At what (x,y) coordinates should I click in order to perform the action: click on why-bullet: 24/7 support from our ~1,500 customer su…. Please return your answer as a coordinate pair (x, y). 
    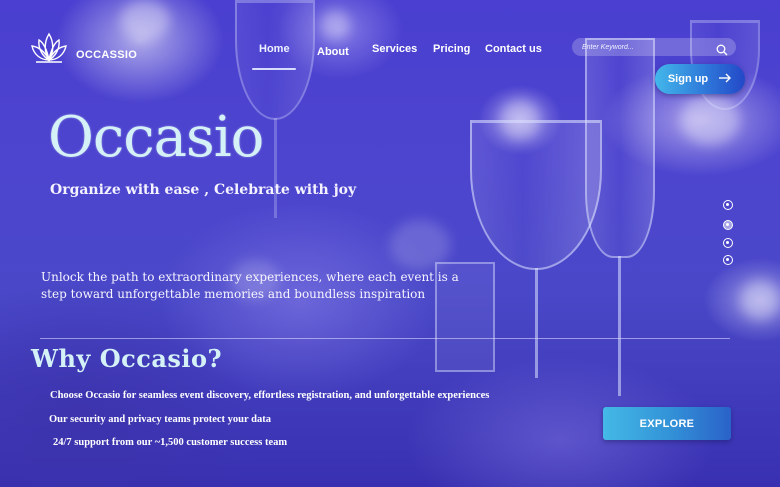
    Looking at the image, I should click on (170, 442).